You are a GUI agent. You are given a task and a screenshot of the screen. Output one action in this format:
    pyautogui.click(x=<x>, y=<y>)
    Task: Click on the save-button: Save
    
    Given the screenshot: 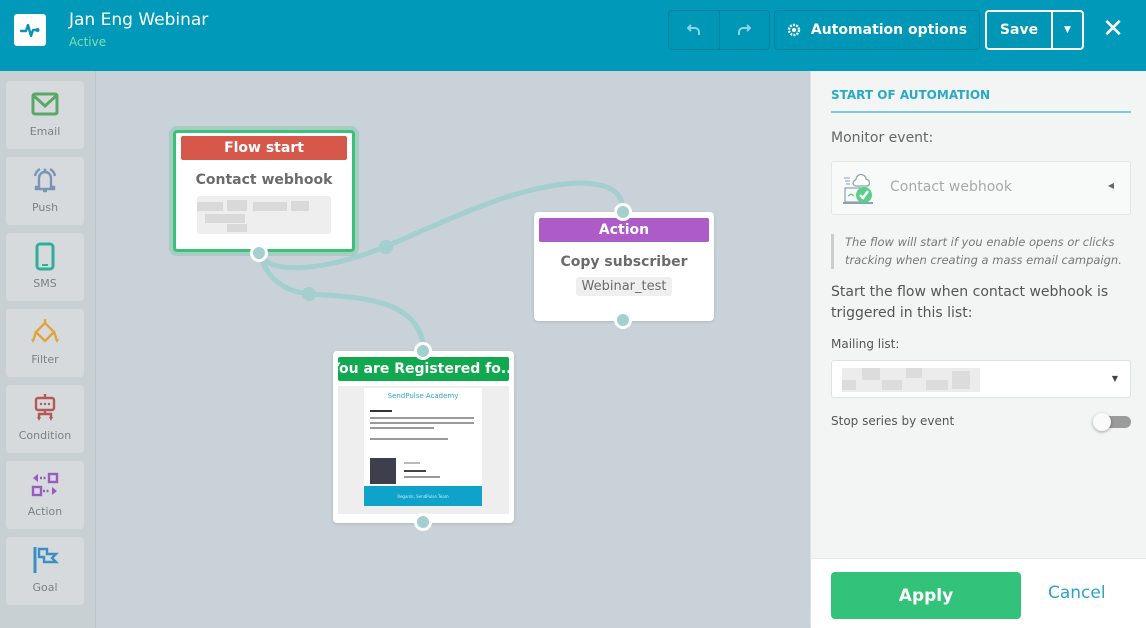 What is the action you would take?
    pyautogui.click(x=1020, y=30)
    